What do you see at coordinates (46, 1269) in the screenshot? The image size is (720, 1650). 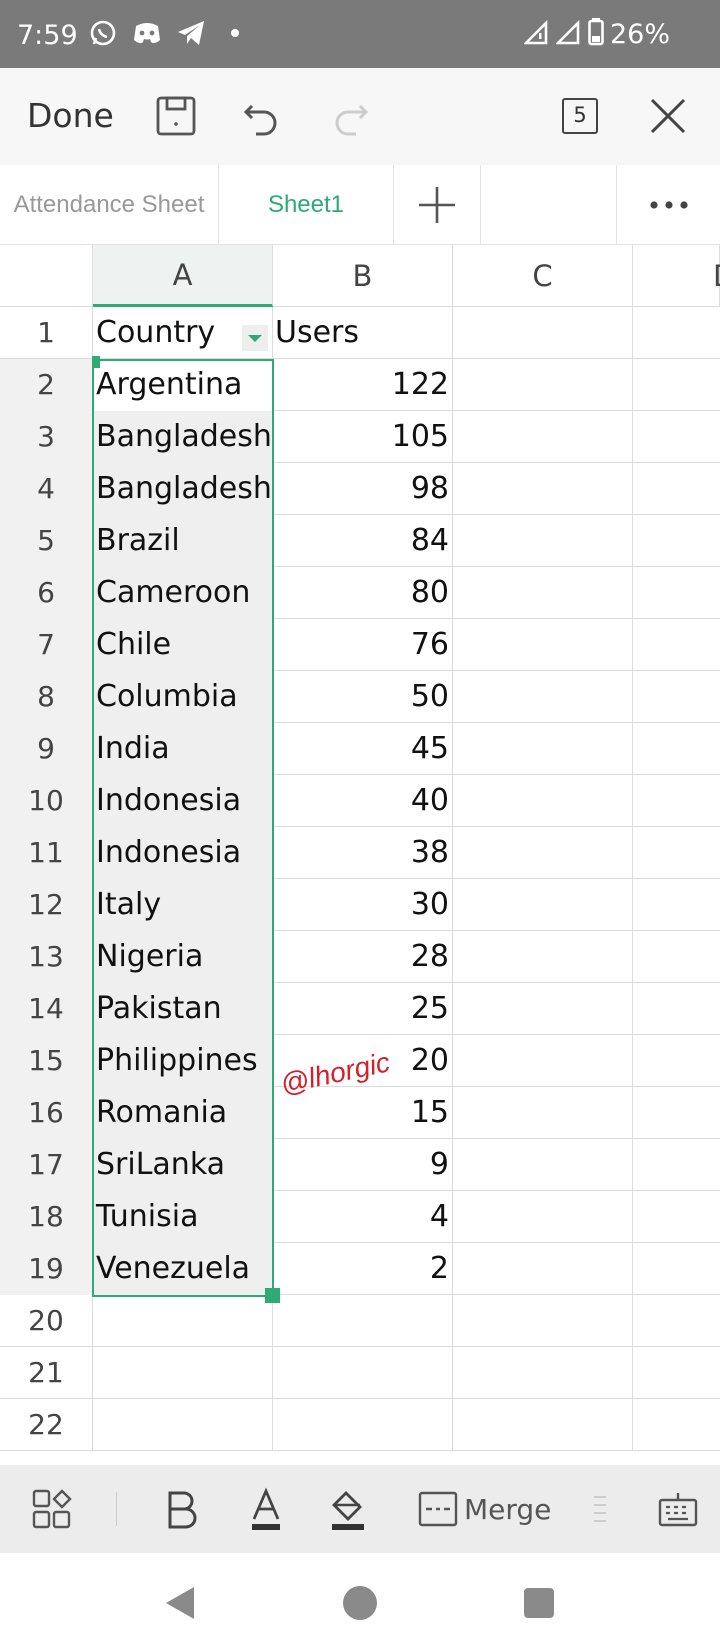 I see `row-number: 19` at bounding box center [46, 1269].